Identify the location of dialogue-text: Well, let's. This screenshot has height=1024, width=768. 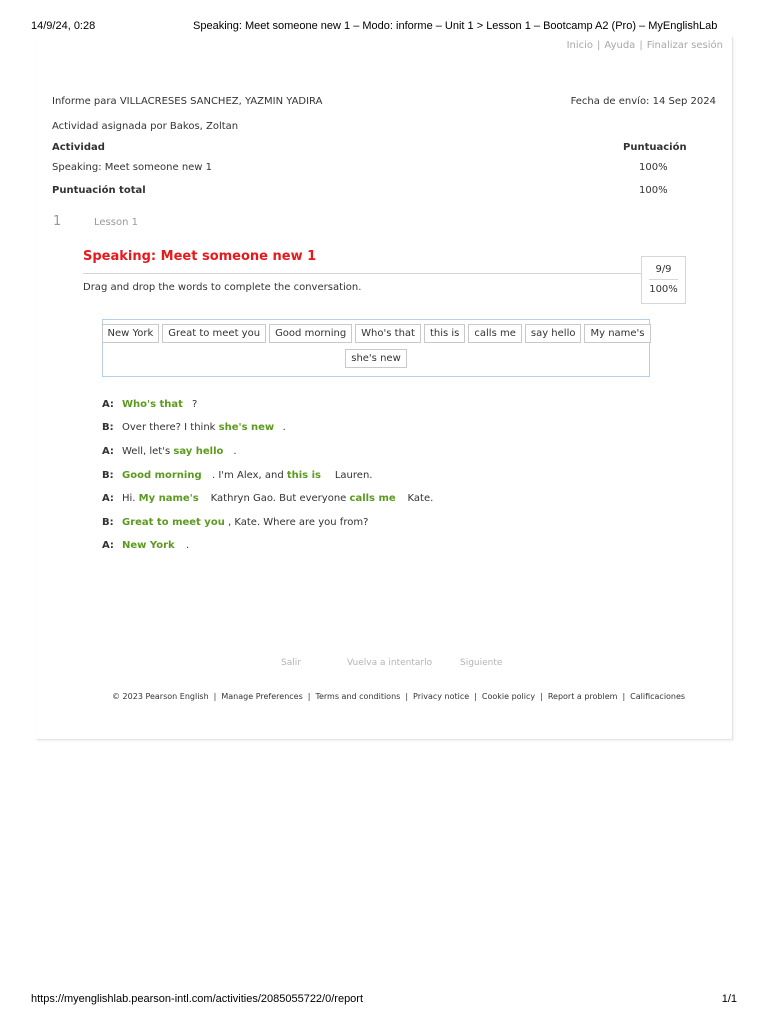
(146, 451).